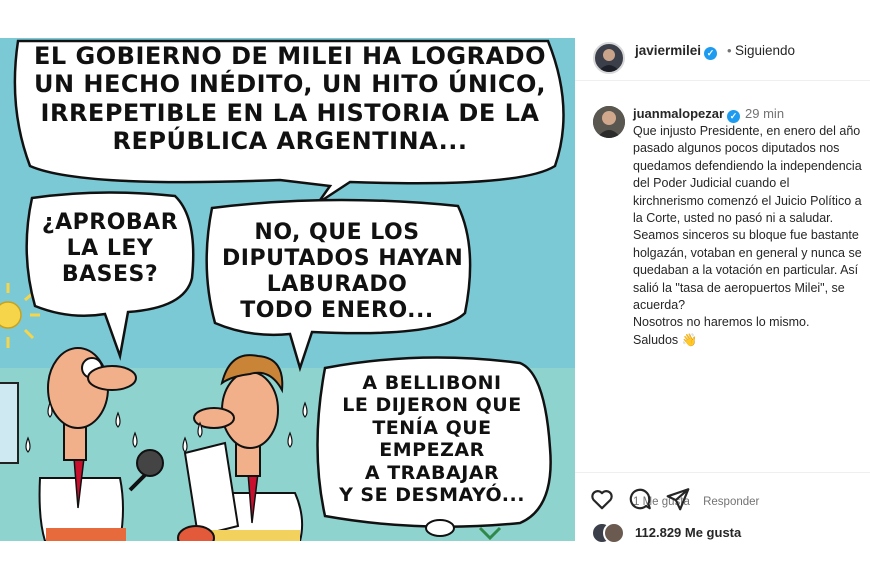  What do you see at coordinates (722, 59) in the screenshot?
I see `post-header: javiermilei ✓ • Siguiendo` at bounding box center [722, 59].